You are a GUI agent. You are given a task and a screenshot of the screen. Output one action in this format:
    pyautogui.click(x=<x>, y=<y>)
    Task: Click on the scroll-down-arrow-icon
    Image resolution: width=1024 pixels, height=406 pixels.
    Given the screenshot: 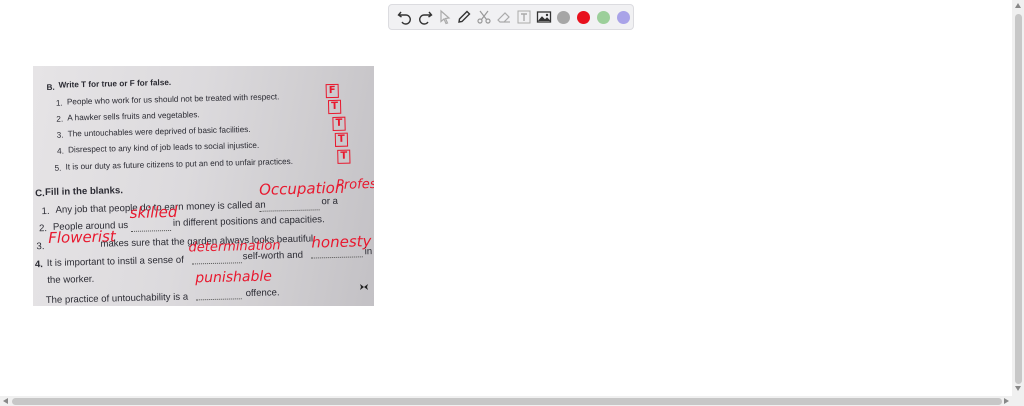 What is the action you would take?
    pyautogui.click(x=1018, y=388)
    